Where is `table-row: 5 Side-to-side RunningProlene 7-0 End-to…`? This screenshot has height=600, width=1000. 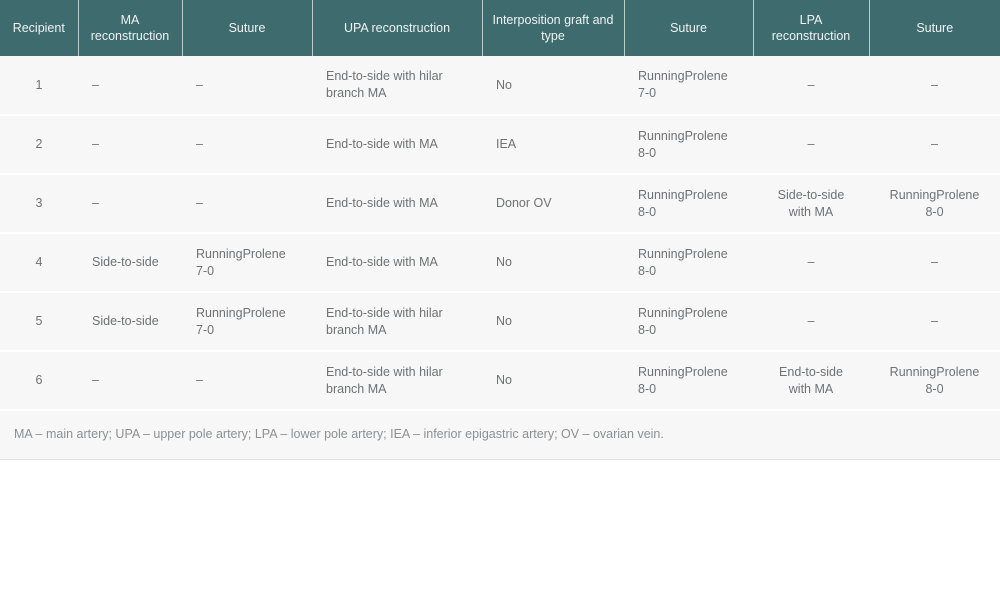 table-row: 5 Side-to-side RunningProlene 7-0 End-to… is located at coordinates (500, 321).